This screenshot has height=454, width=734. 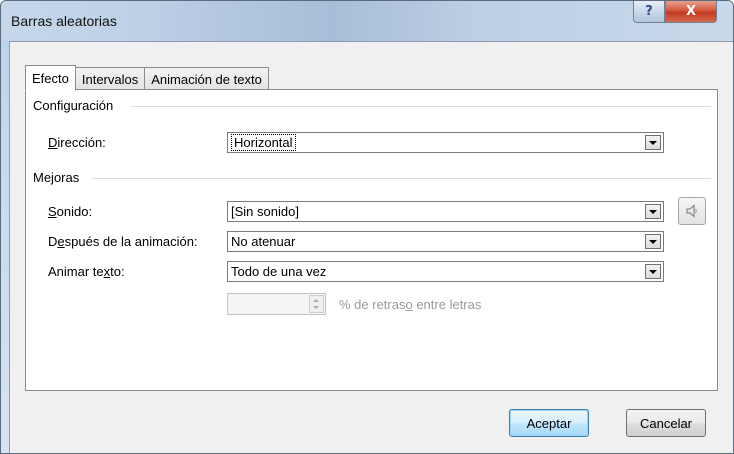 I want to click on animar-texto-value: Todo de una vez, so click(x=279, y=271).